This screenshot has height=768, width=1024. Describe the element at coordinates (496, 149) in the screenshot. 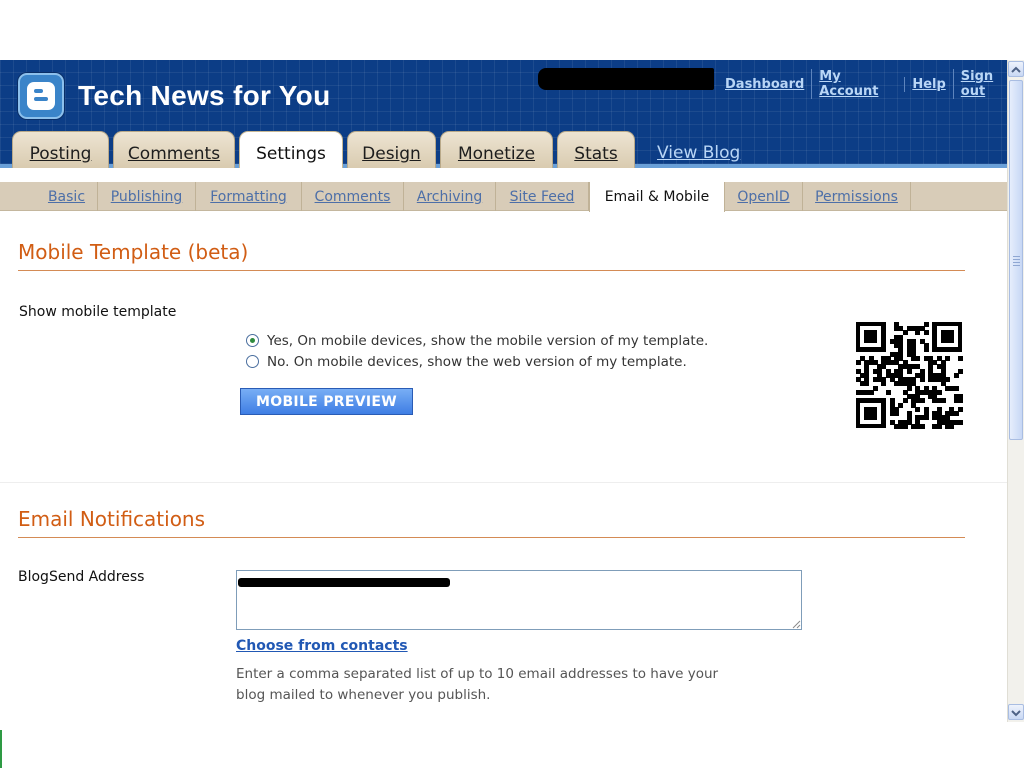

I see `tab-monetize: Monetize` at that location.